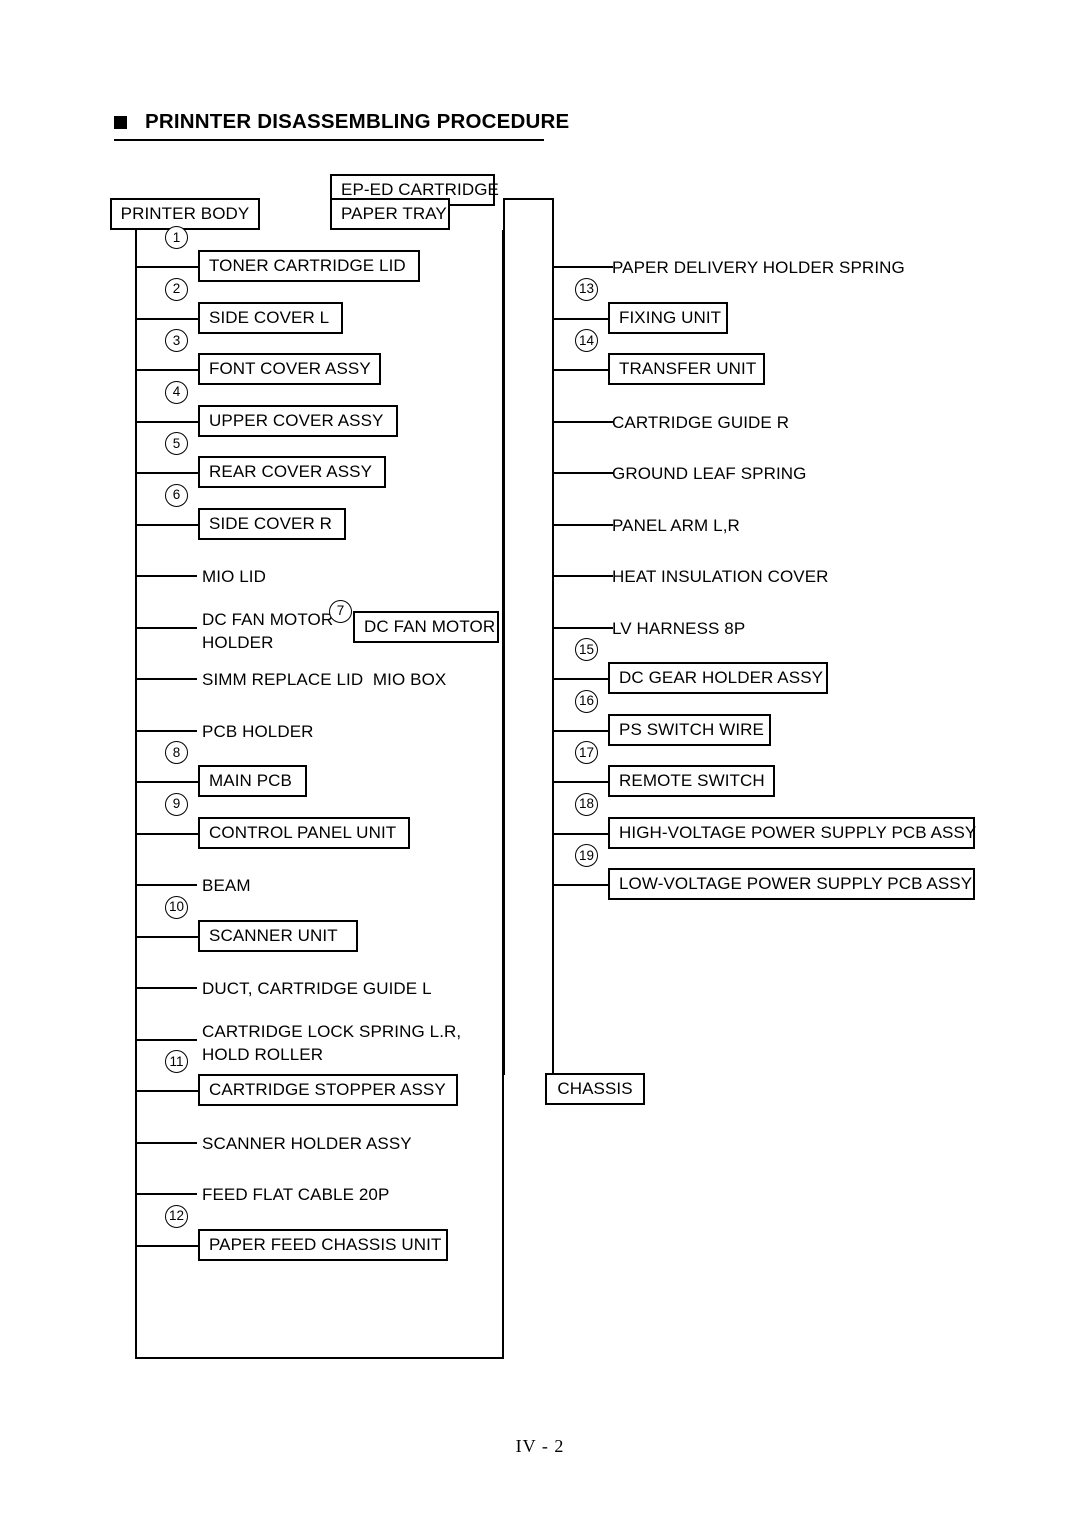 The width and height of the screenshot is (1080, 1528). I want to click on root-label-chassis: CHASSIS, so click(595, 1088).